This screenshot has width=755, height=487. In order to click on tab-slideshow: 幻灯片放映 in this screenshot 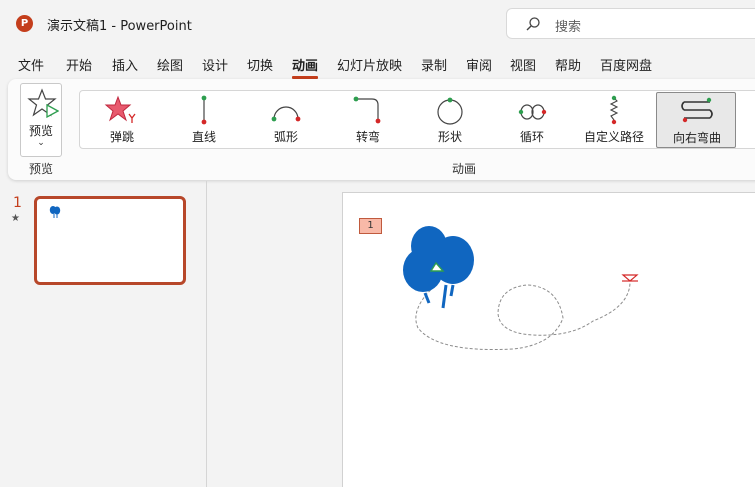, I will do `click(369, 64)`.